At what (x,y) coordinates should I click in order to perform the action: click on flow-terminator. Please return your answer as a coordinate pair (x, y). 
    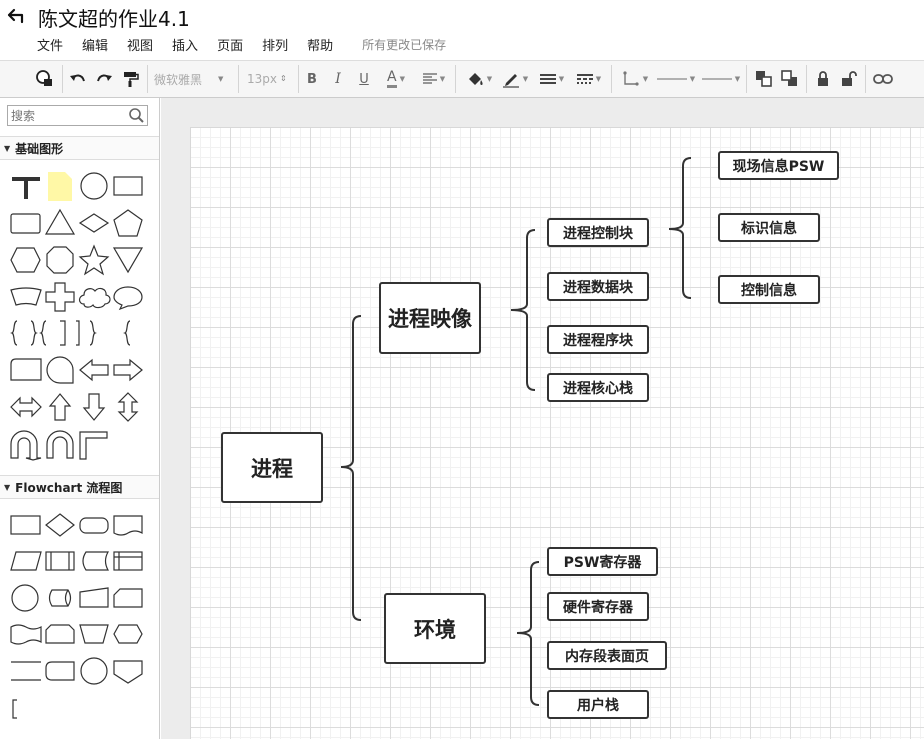
    Looking at the image, I should click on (94, 525).